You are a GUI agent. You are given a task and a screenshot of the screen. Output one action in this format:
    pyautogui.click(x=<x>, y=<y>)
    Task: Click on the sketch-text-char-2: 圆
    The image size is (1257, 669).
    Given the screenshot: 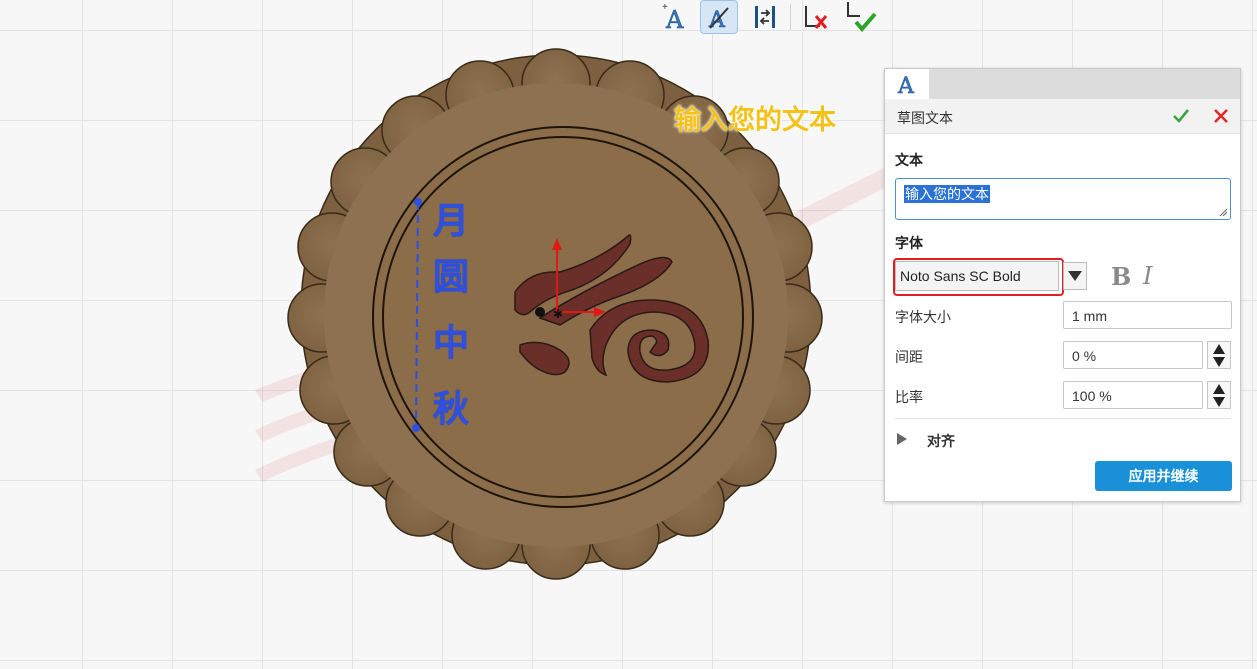 What is the action you would take?
    pyautogui.click(x=451, y=278)
    